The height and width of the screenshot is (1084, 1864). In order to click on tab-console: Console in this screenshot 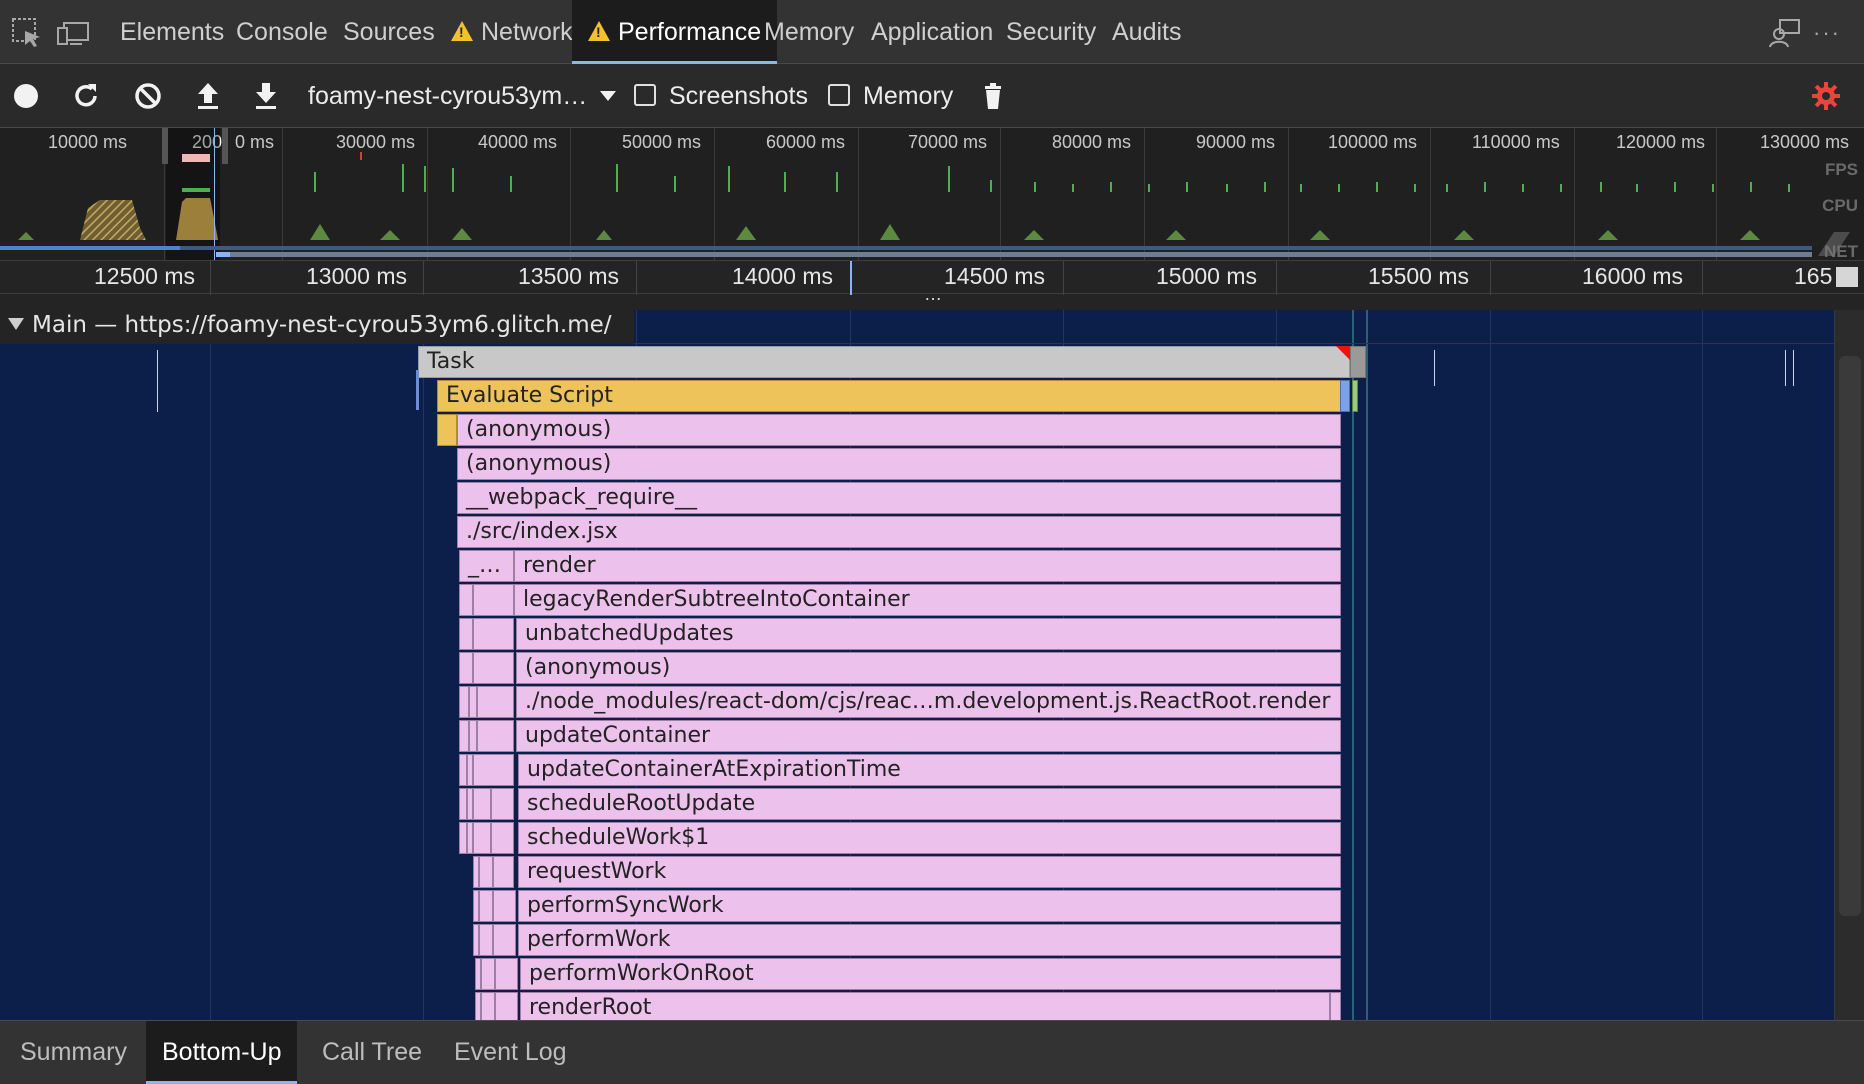, I will do `click(282, 31)`.